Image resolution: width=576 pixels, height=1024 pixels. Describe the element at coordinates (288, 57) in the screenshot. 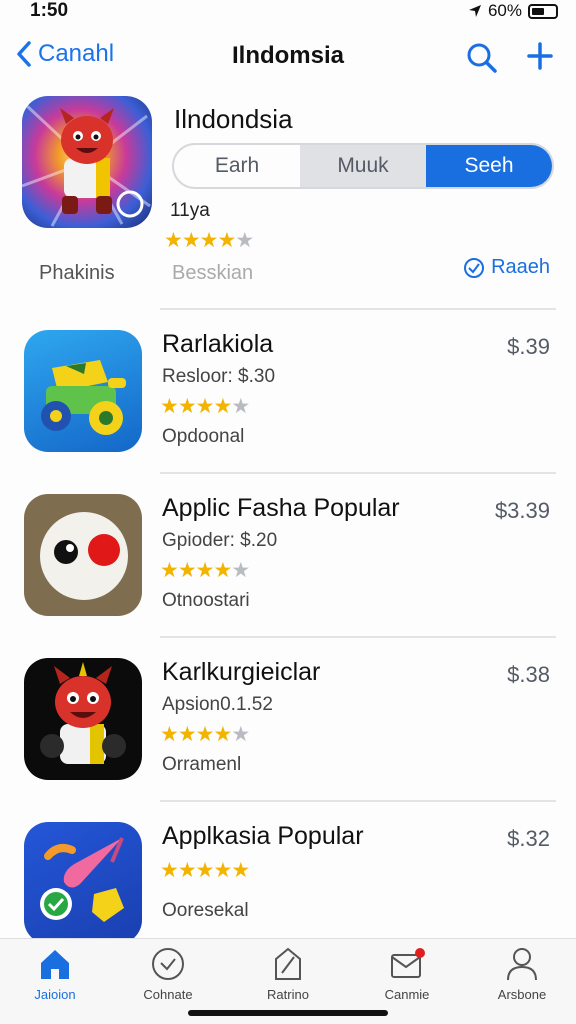

I see `nav-bar: Canahl Ilndomsia` at that location.